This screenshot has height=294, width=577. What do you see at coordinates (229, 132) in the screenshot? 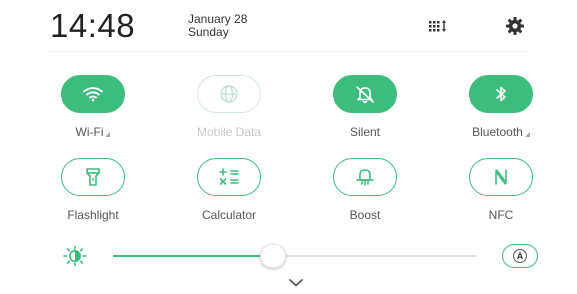
I see `tile-label: Mobile Data` at bounding box center [229, 132].